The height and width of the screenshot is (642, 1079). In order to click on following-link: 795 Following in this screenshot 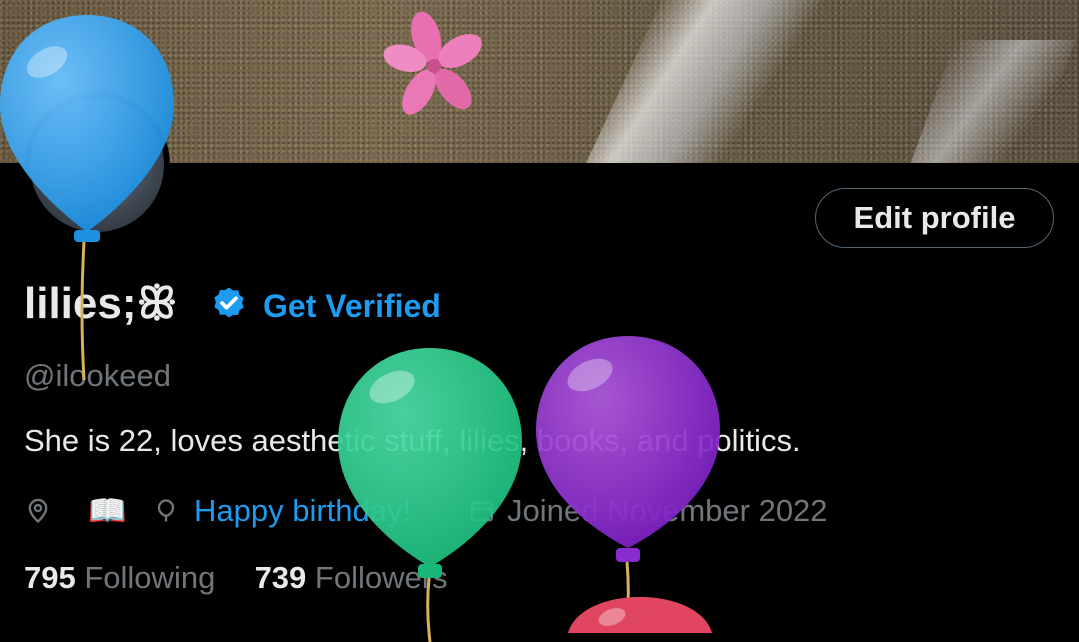, I will do `click(124, 577)`.